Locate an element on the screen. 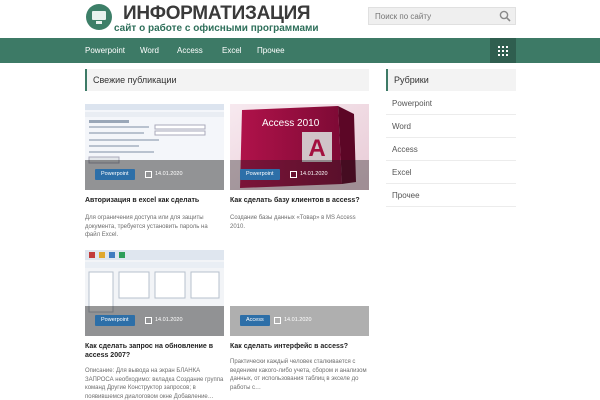 This screenshot has width=600, height=400. search-box is located at coordinates (442, 16).